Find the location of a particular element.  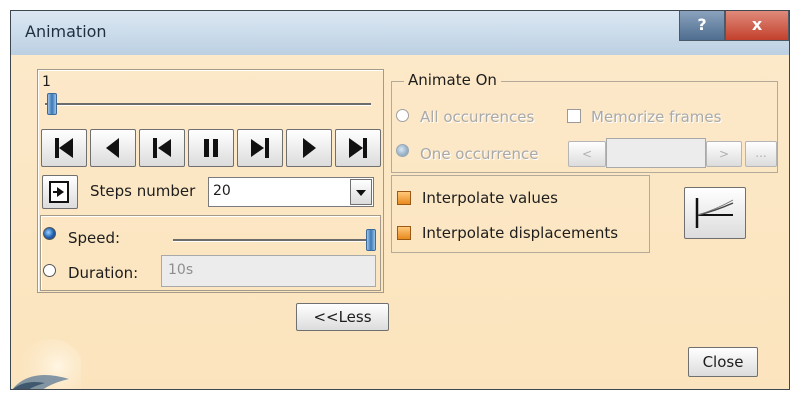

play-backward-icon is located at coordinates (162, 148).